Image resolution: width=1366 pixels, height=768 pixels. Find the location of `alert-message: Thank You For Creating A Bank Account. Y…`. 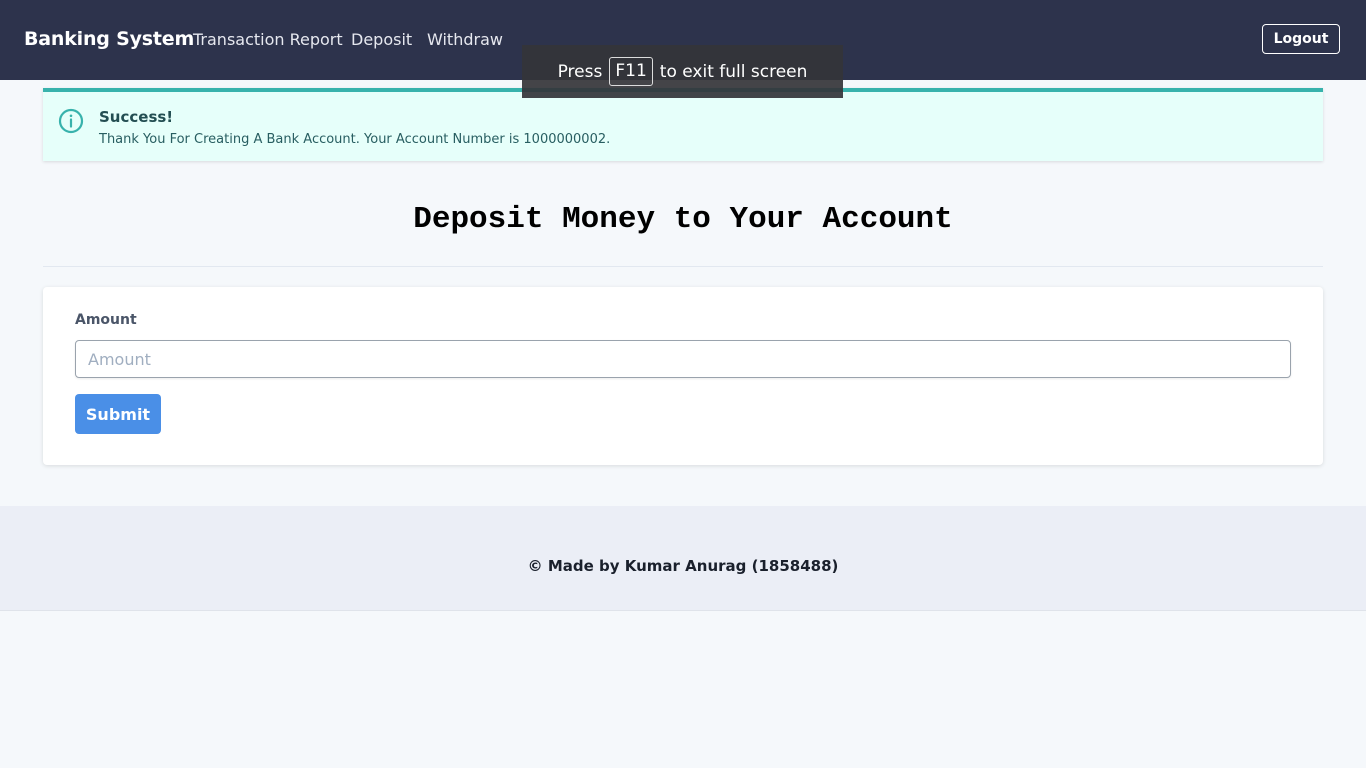

alert-message: Thank You For Creating A Bank Account. Y… is located at coordinates (355, 139).